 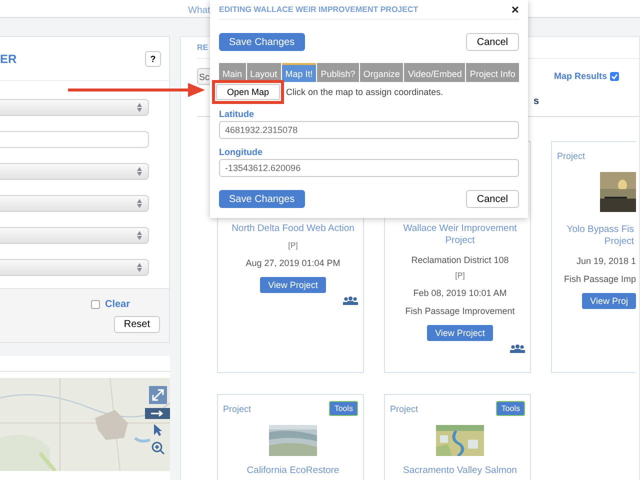 I want to click on clear-checkbox, so click(x=95, y=304).